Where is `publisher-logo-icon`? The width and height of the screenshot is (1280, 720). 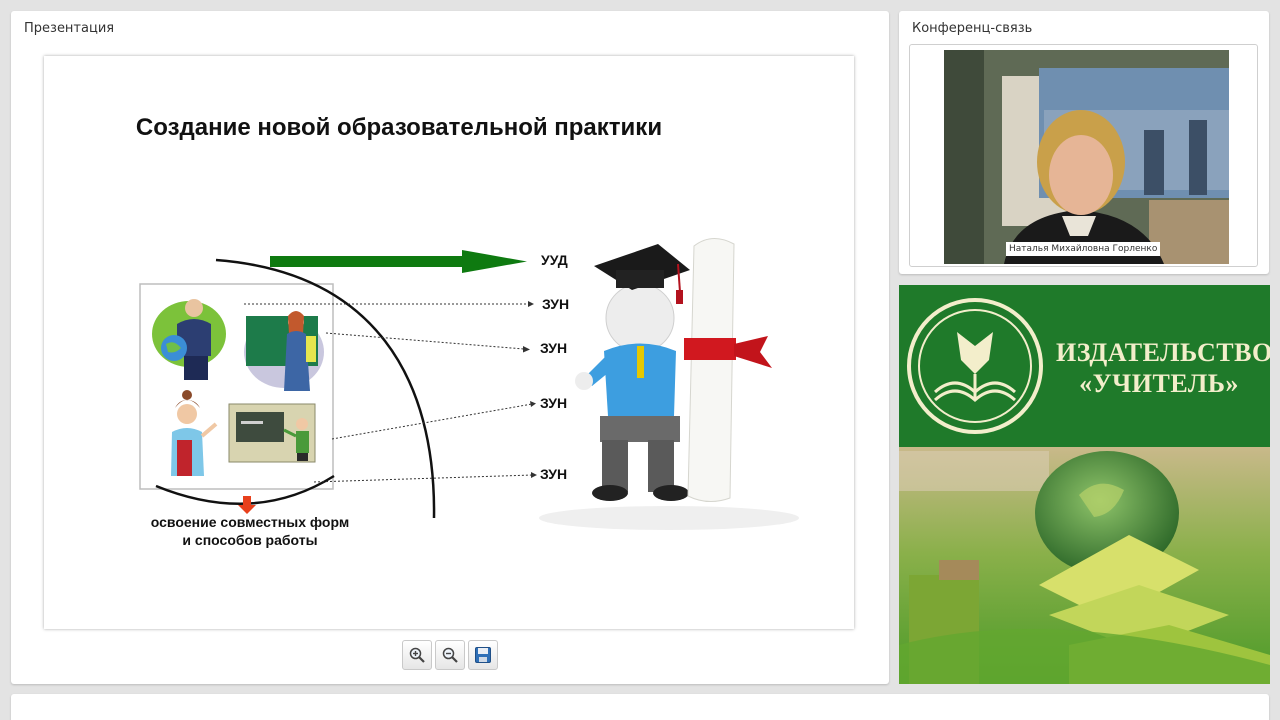
publisher-logo-icon is located at coordinates (975, 366).